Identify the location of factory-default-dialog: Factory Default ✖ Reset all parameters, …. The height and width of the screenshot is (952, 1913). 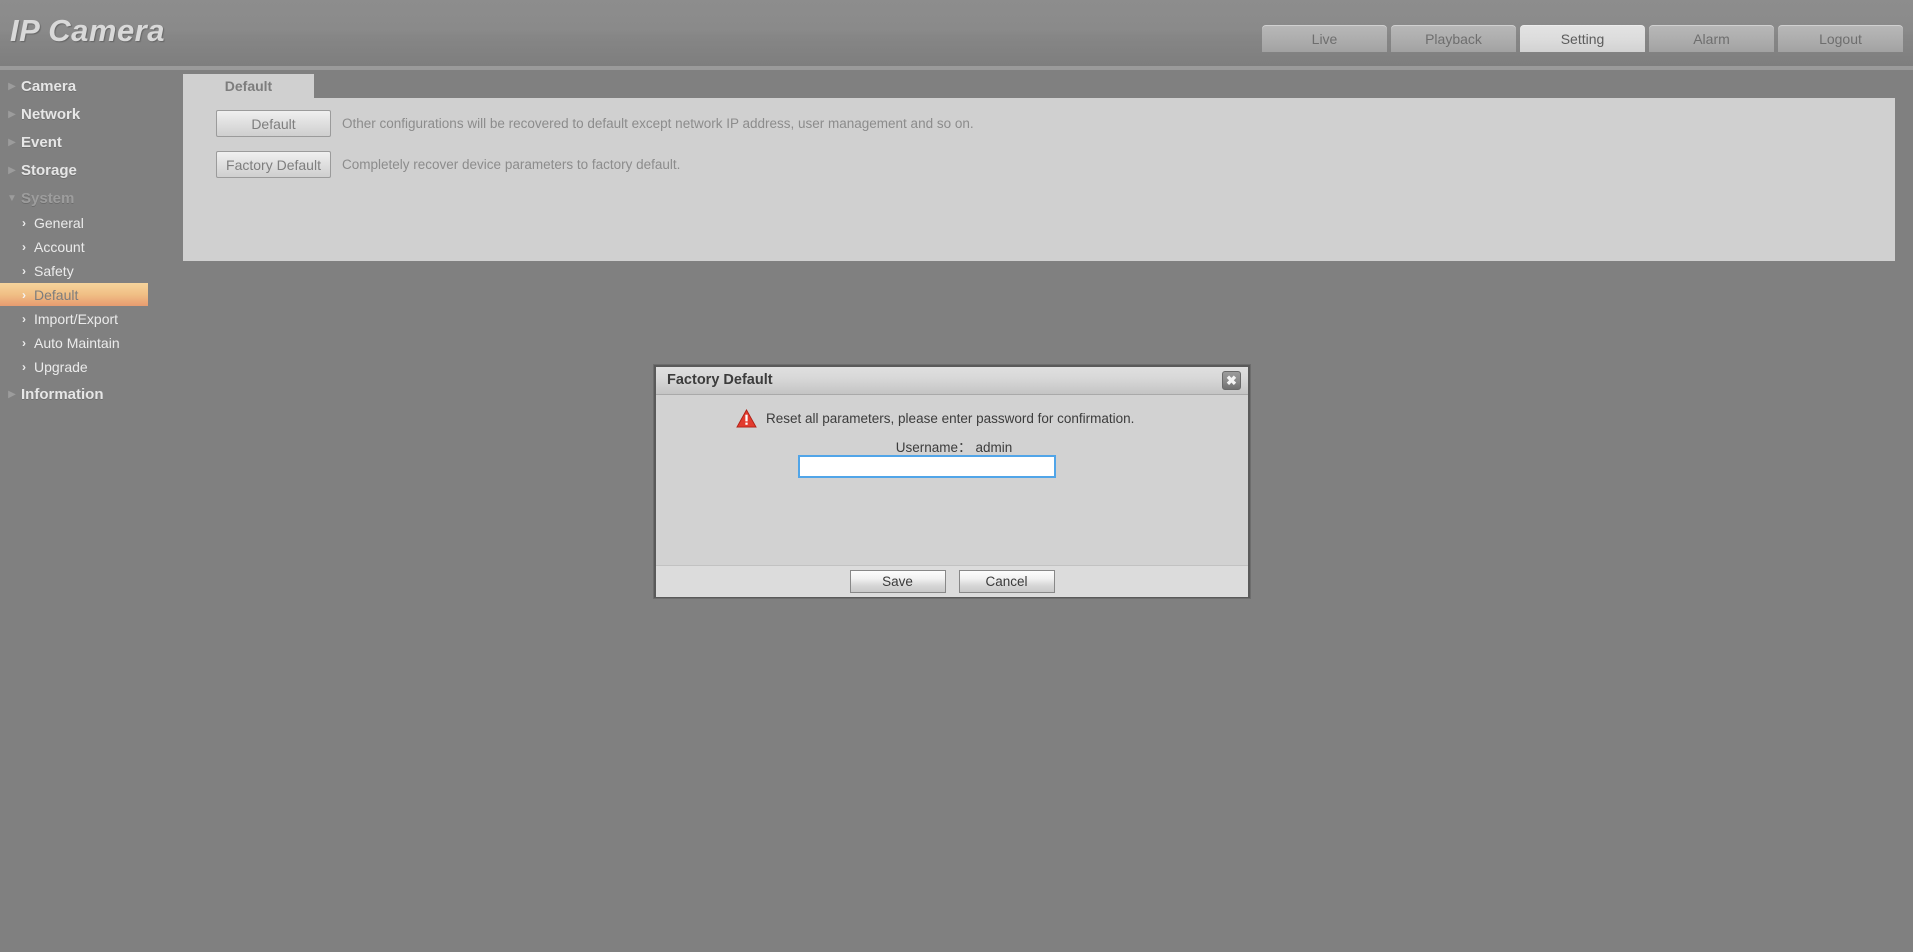
(952, 481).